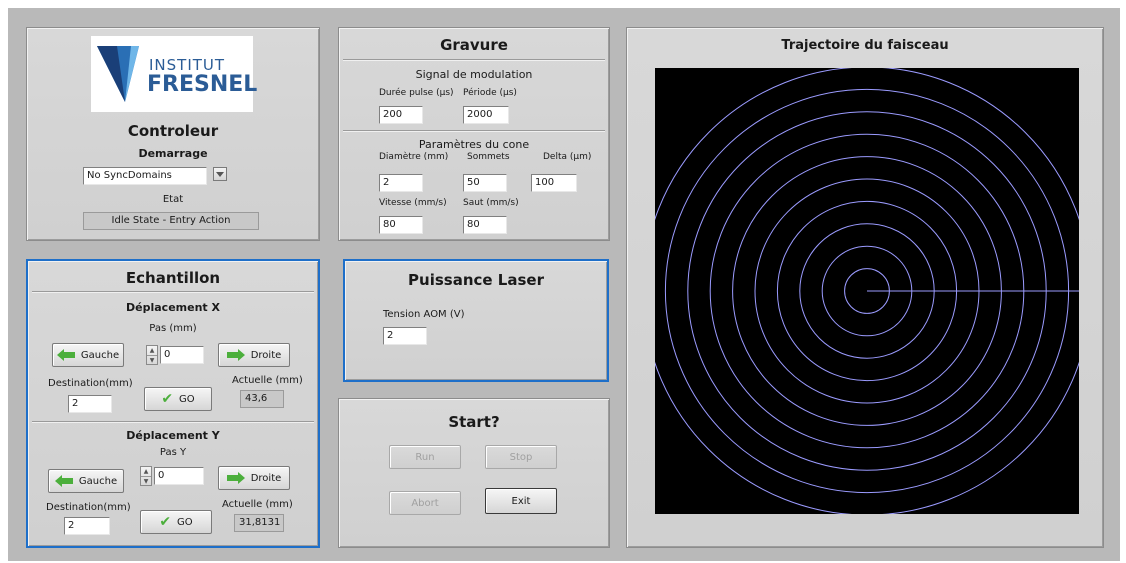  Describe the element at coordinates (179, 476) in the screenshot. I see `pas-y-input: 0` at that location.